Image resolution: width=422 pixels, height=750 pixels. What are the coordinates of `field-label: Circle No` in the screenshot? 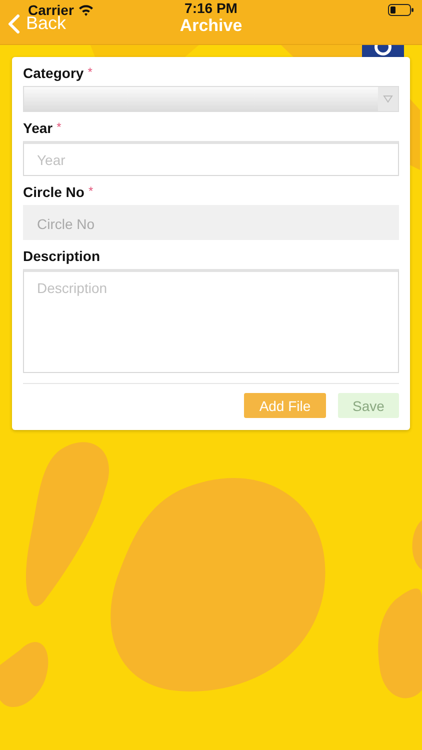 It's located at (53, 192).